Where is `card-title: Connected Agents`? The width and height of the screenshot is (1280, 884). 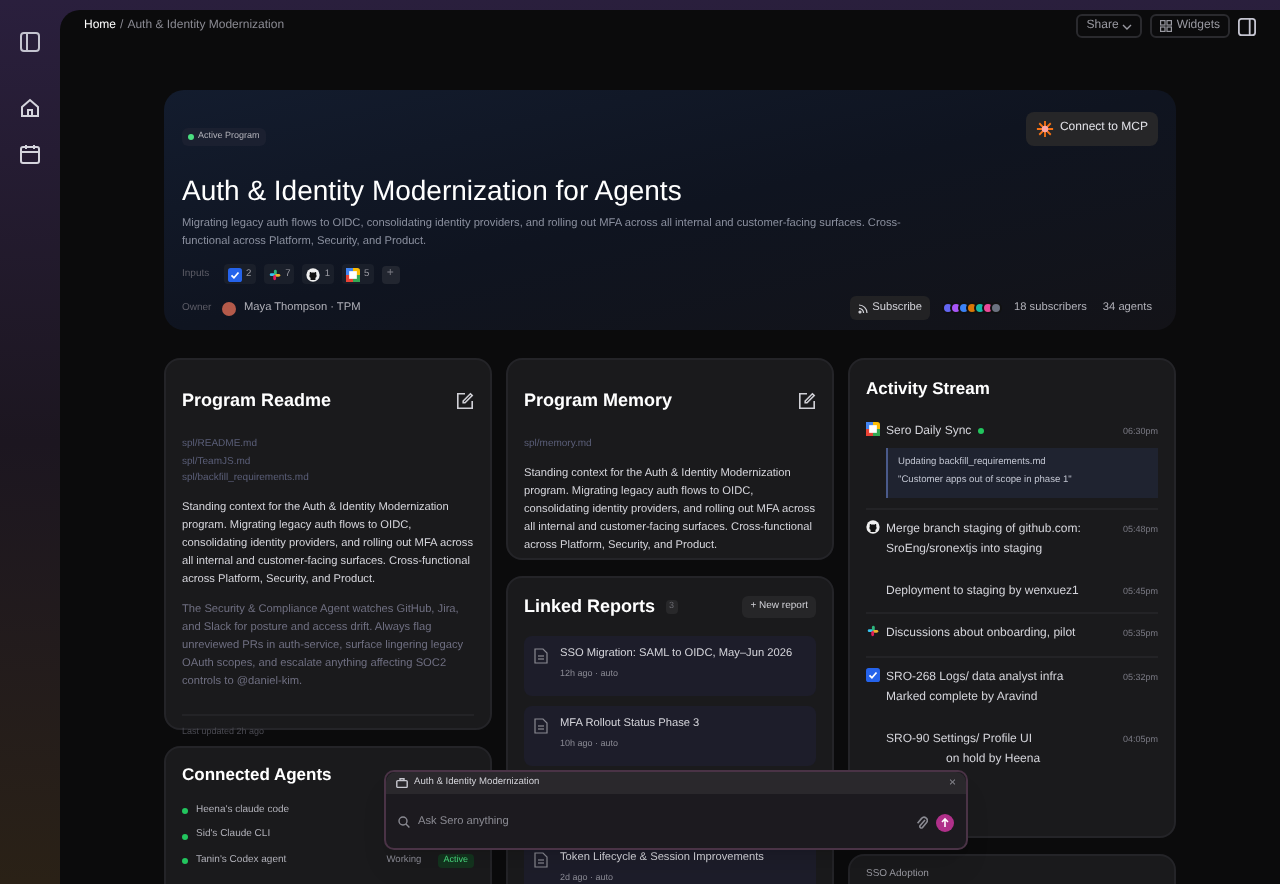
card-title: Connected Agents is located at coordinates (257, 775).